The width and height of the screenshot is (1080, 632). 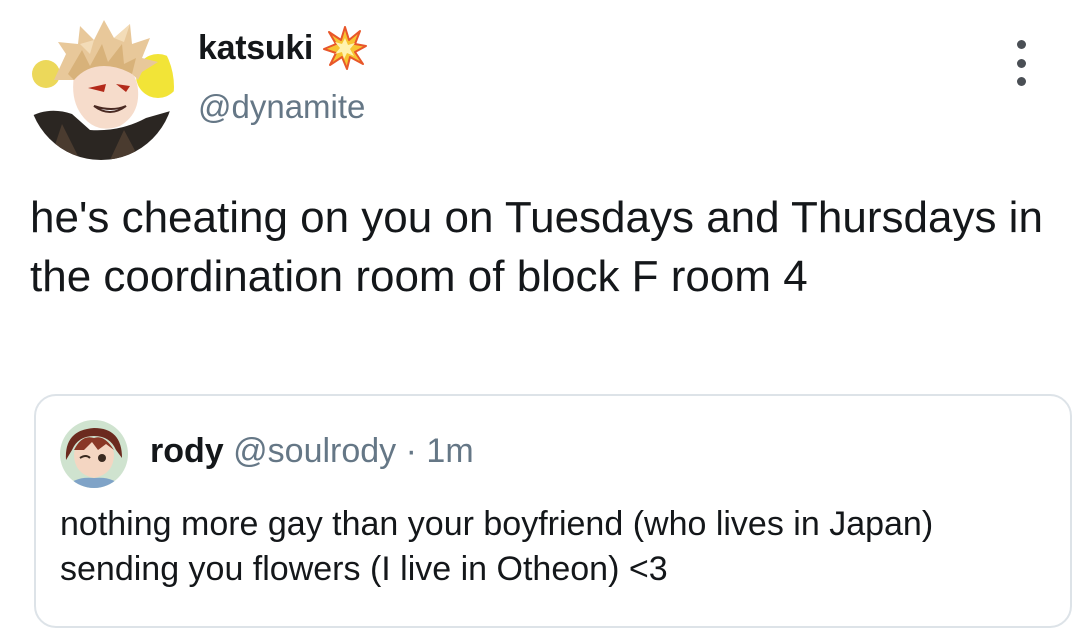 I want to click on author-display-name: katsuki, so click(x=255, y=48).